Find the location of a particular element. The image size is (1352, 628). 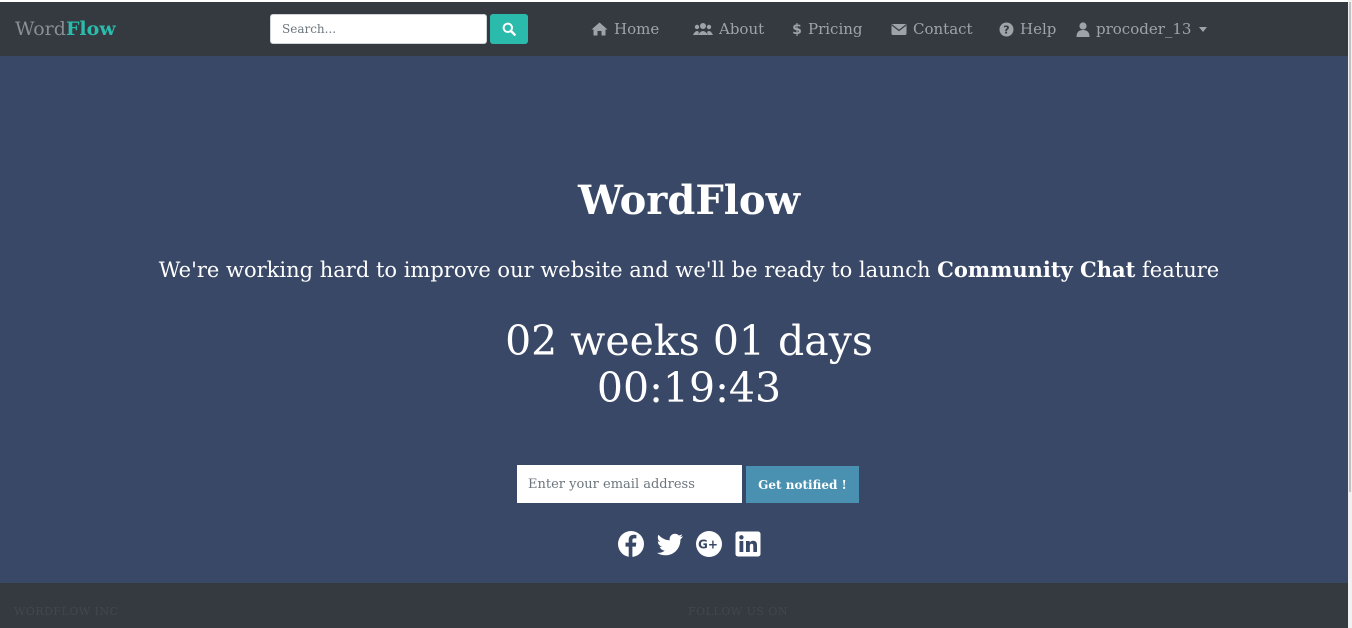

question-circle-icon: ? is located at coordinates (1006, 29).